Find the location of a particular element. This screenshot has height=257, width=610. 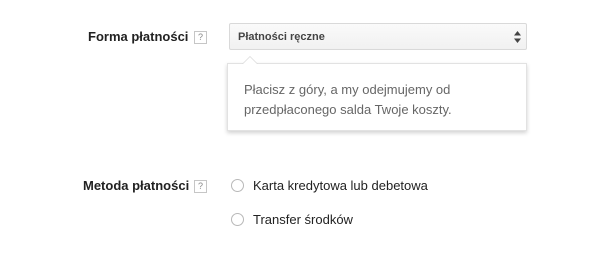

bubble-tail is located at coordinates (250, 60).